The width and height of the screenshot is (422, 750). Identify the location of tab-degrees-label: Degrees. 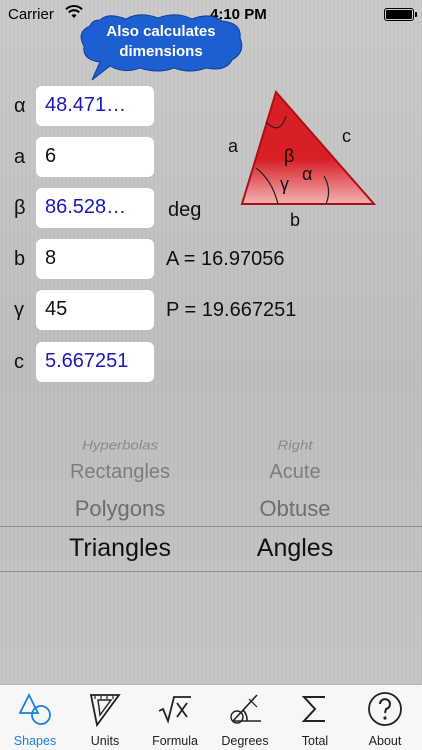
(245, 741).